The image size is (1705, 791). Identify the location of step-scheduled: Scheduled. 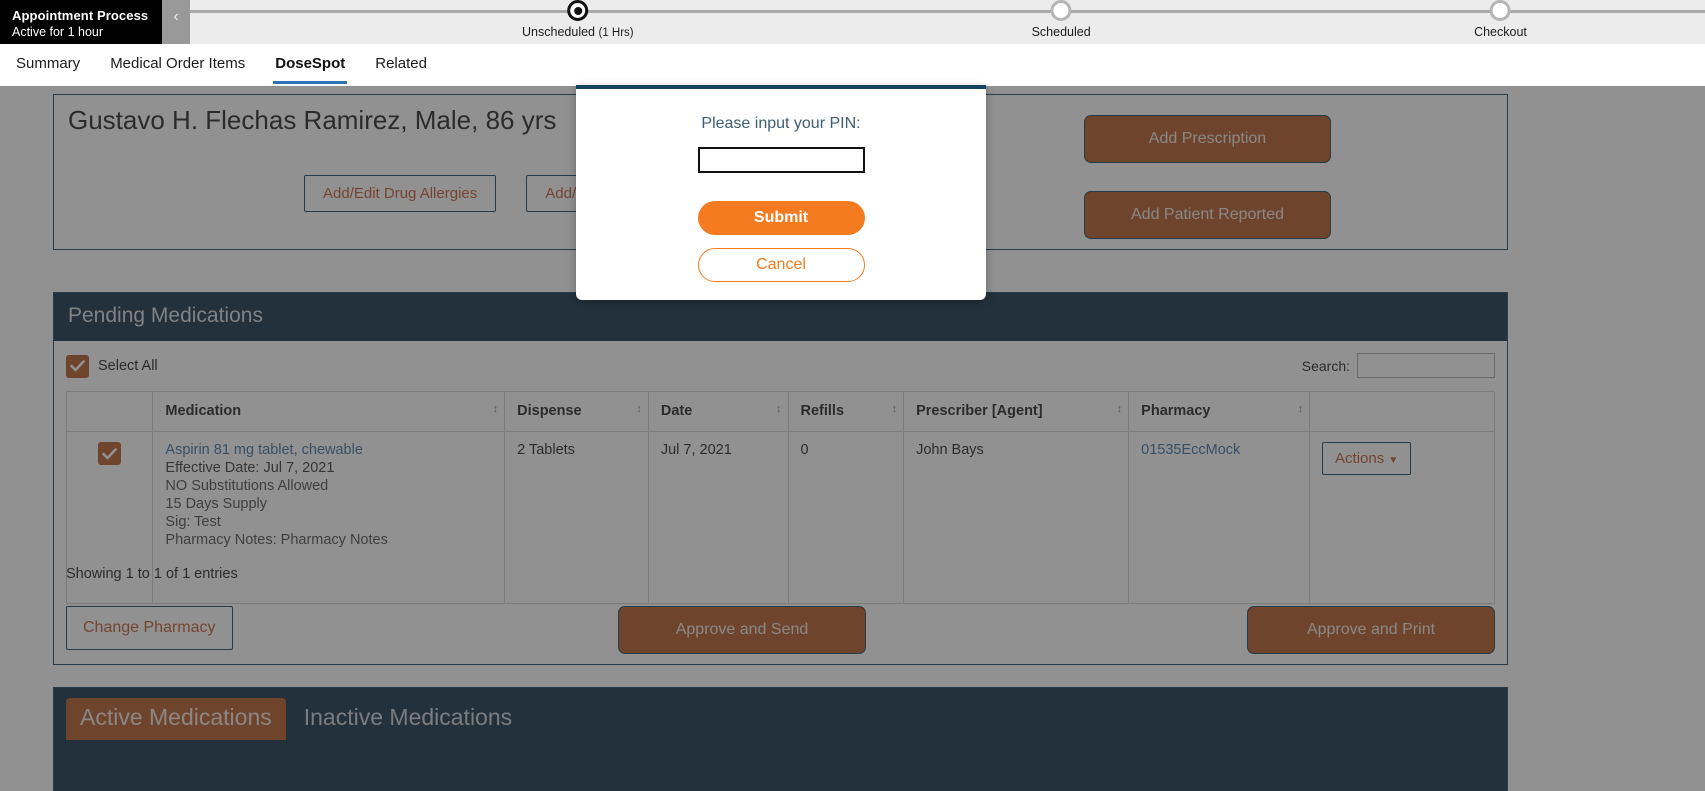
(1061, 19).